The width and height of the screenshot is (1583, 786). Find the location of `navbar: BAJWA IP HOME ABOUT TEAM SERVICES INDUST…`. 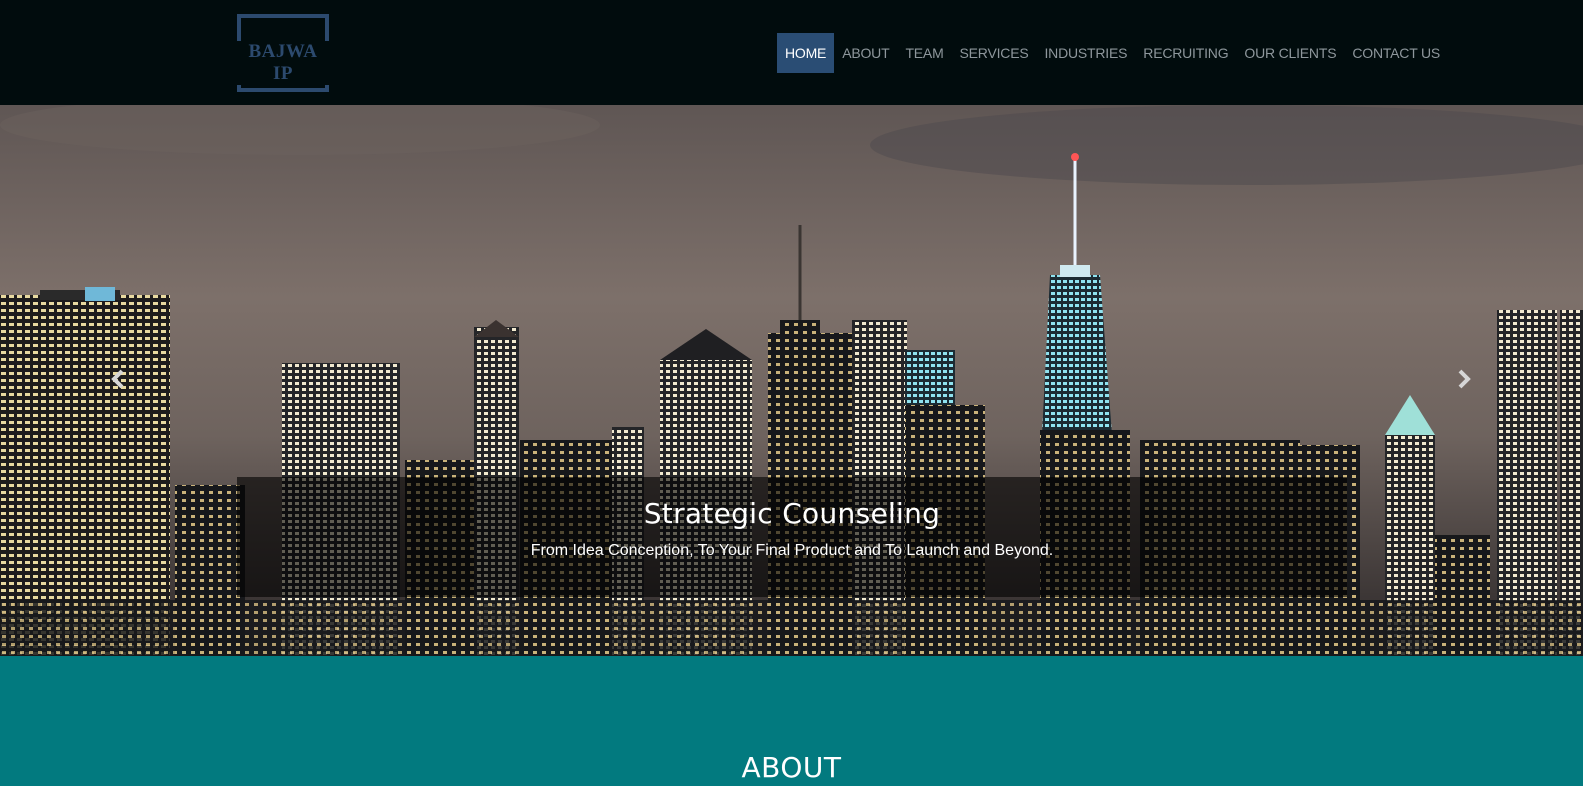

navbar: BAJWA IP HOME ABOUT TEAM SERVICES INDUST… is located at coordinates (791, 52).